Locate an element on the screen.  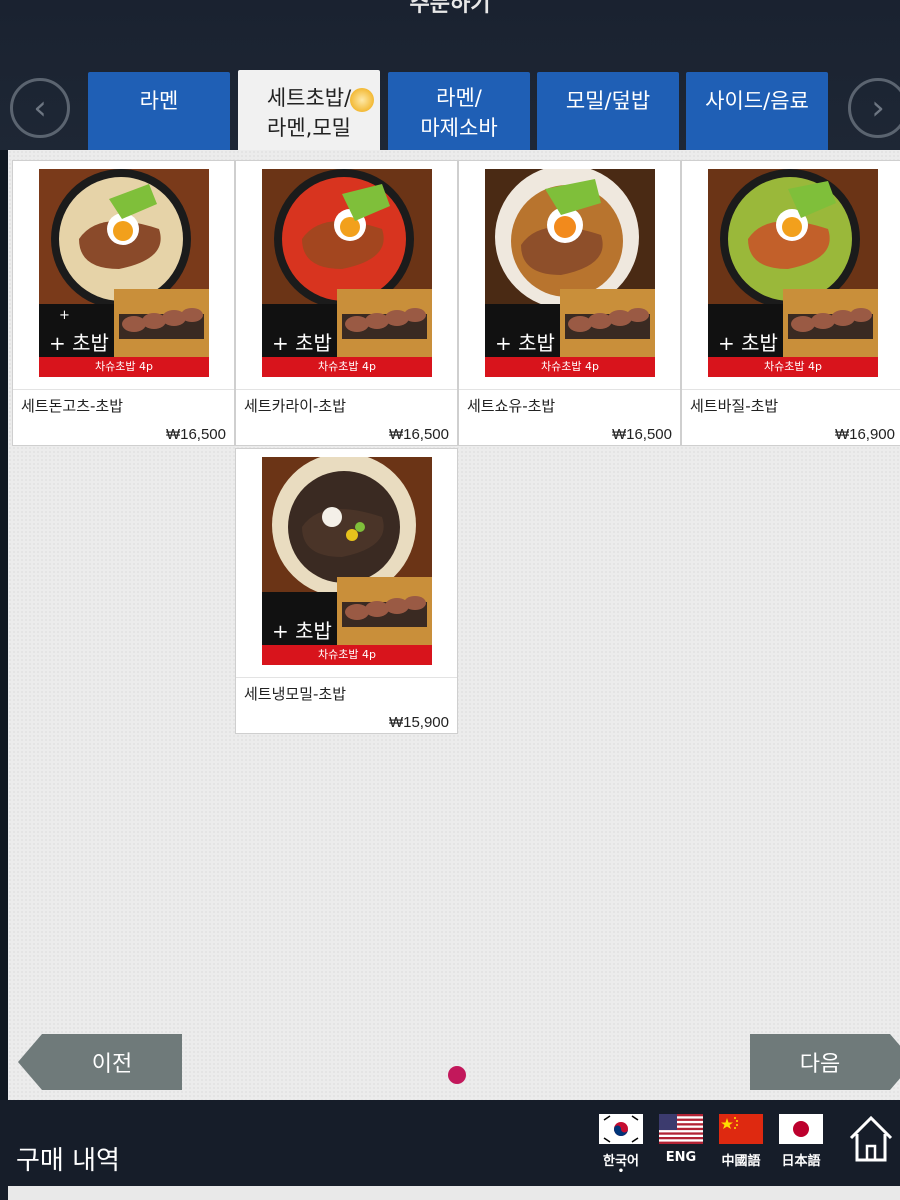
china-flag-icon is located at coordinates (741, 1129).